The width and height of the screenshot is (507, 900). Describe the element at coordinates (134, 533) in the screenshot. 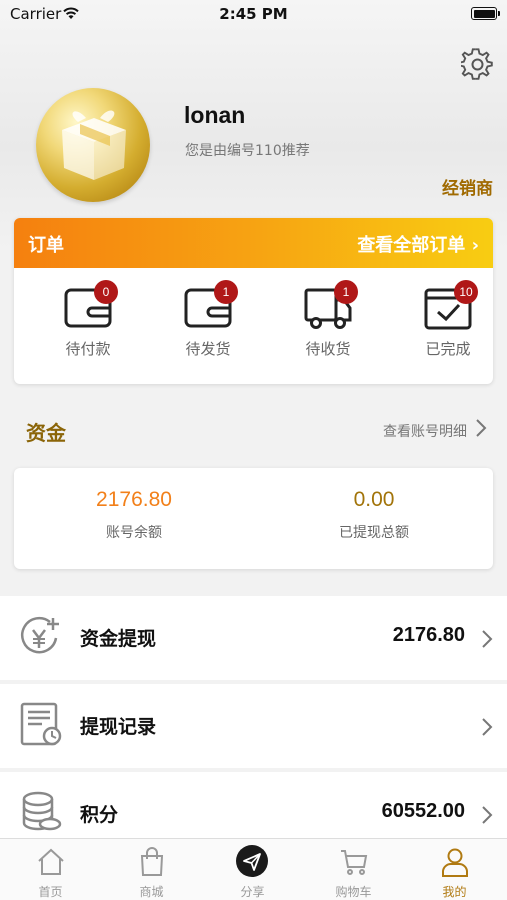

I see `account-balance-label: 账号余额` at that location.